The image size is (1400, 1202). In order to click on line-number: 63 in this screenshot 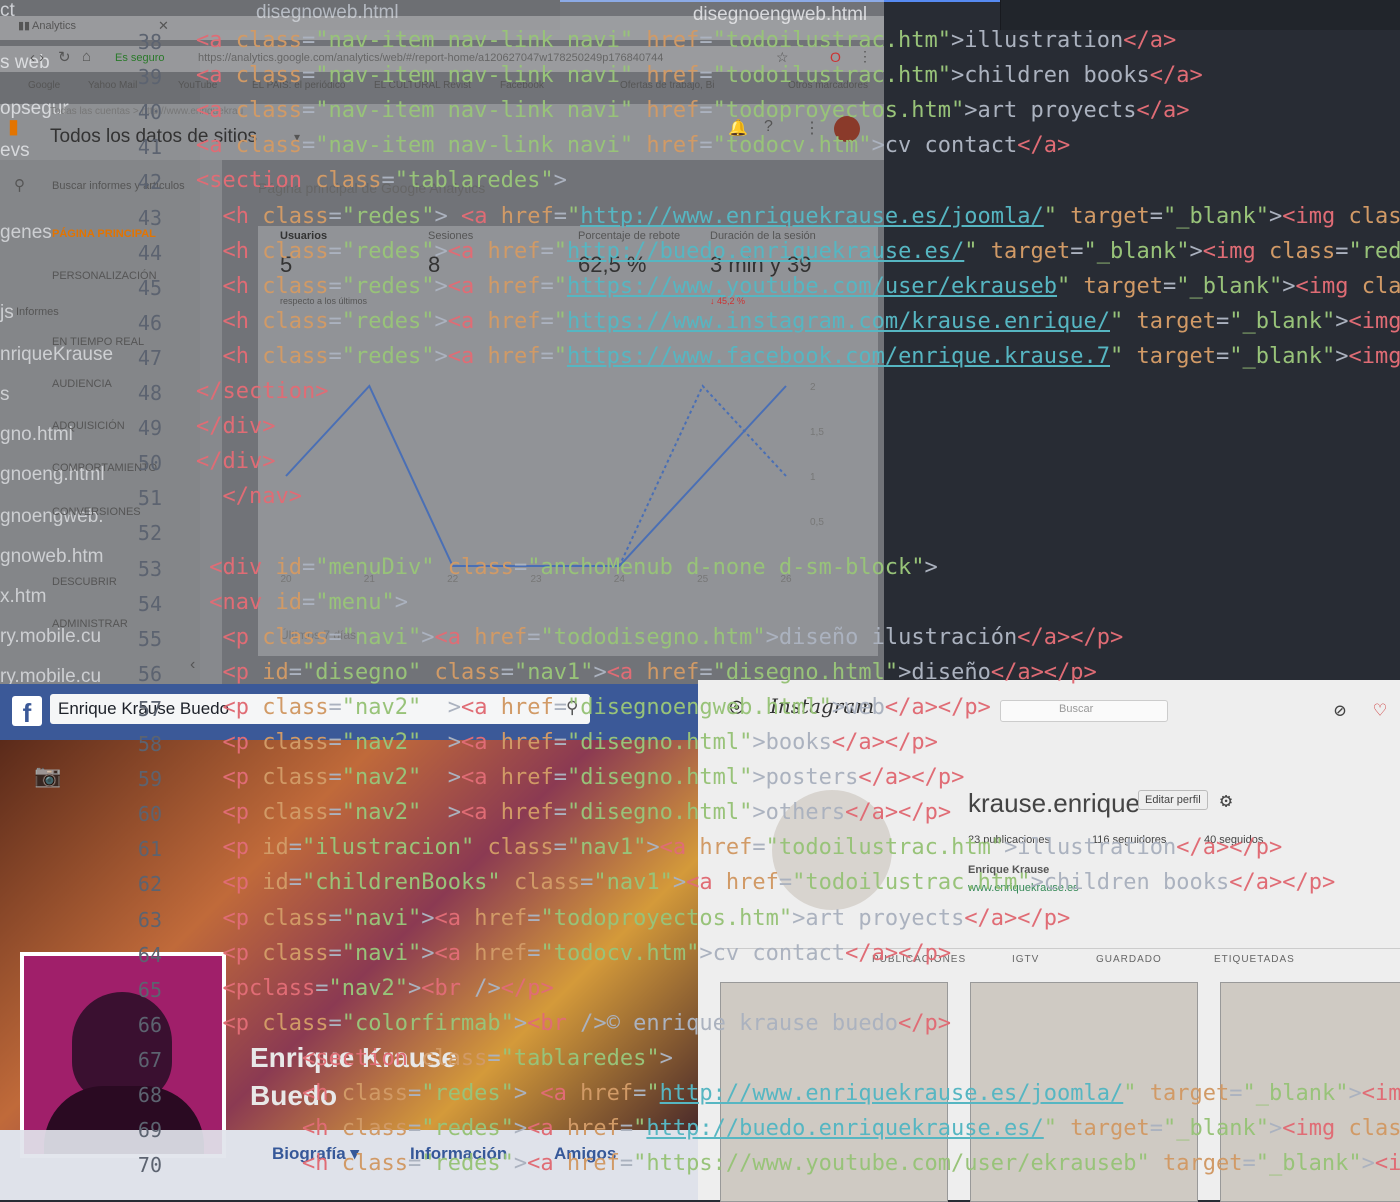, I will do `click(149, 919)`.